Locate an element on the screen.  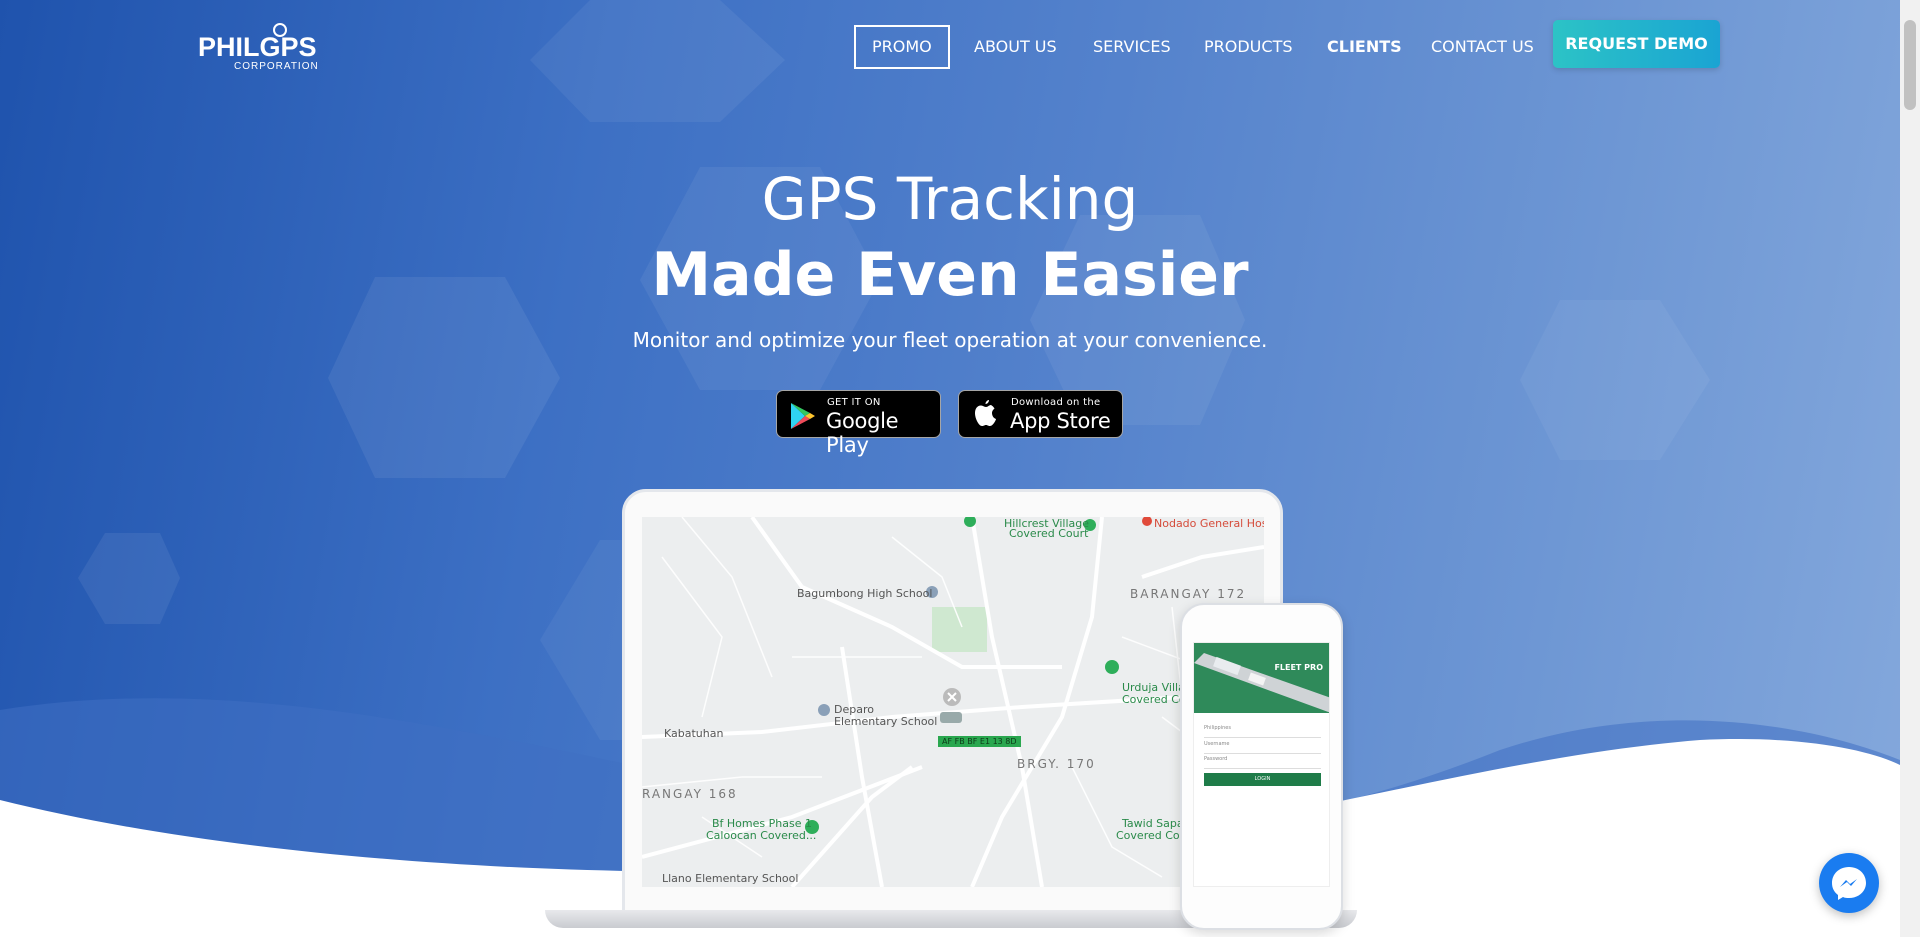
phone-username-field: Username is located at coordinates (1262, 747).